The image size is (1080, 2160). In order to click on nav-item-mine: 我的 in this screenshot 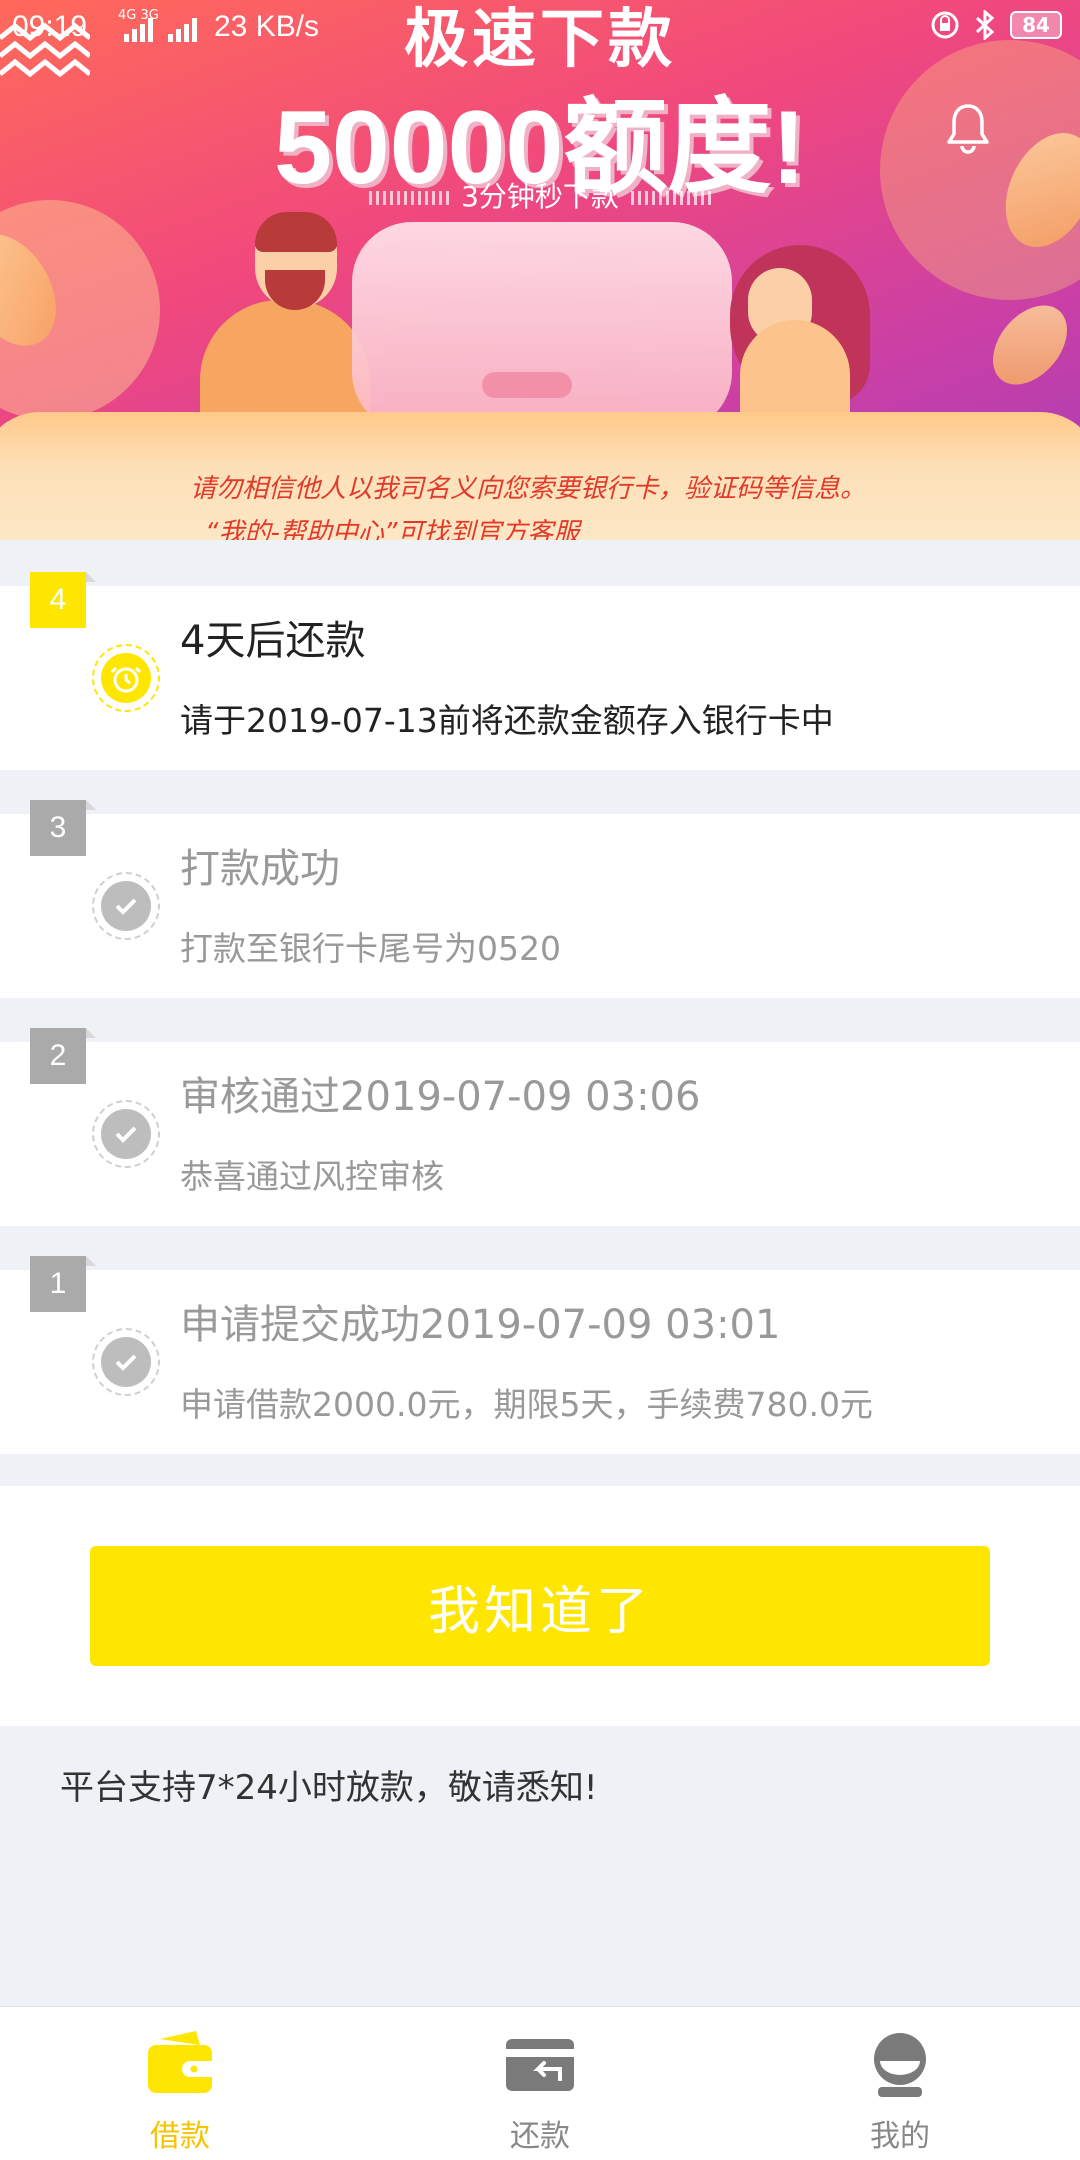, I will do `click(900, 2083)`.